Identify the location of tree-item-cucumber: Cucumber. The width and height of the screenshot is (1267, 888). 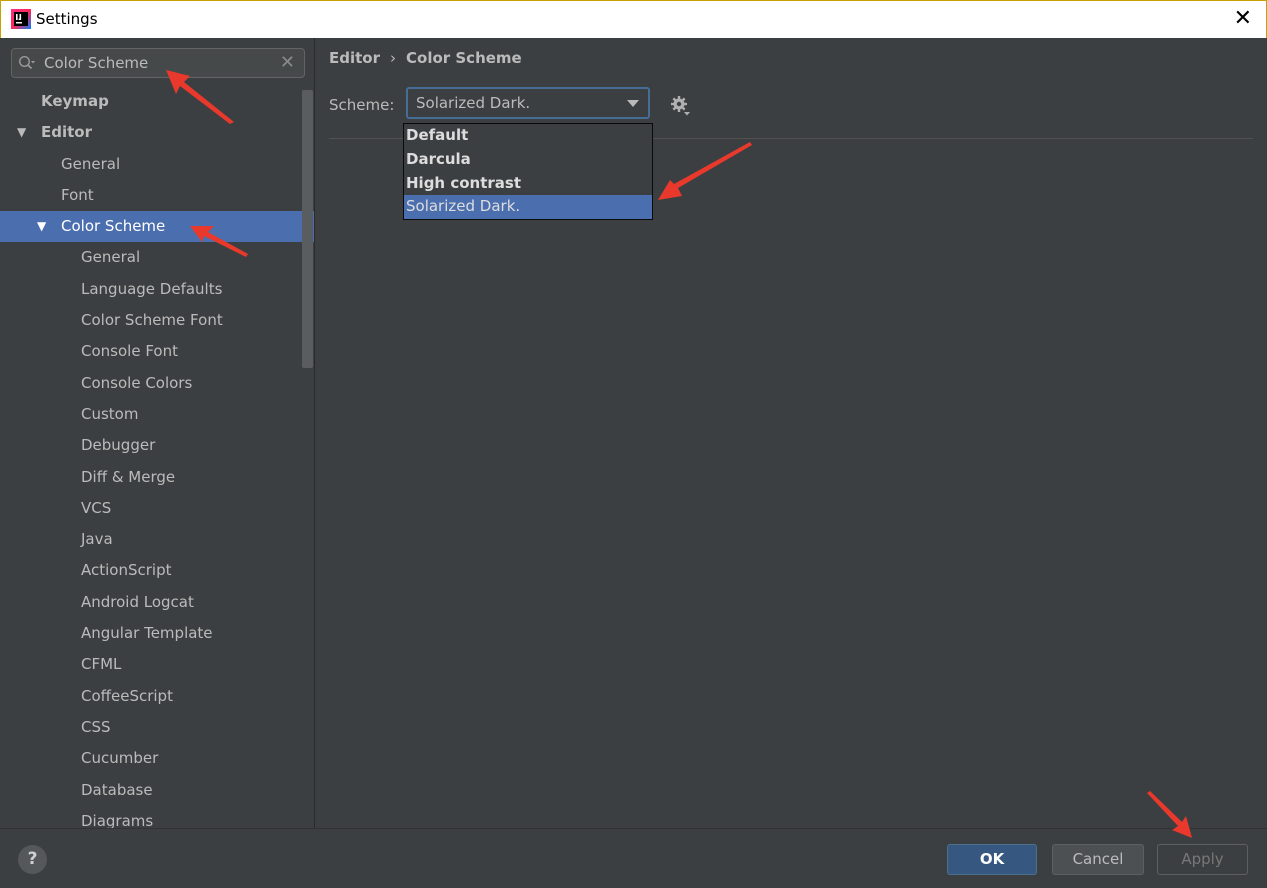
(157, 758).